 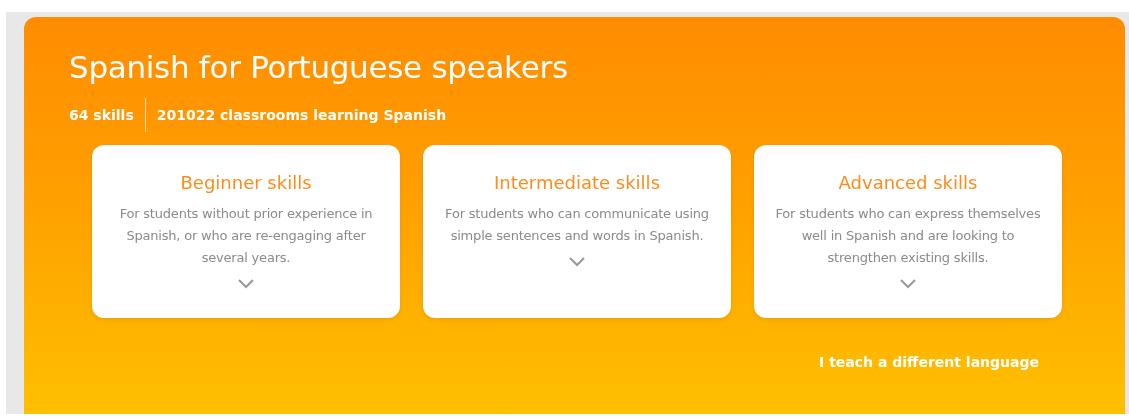 What do you see at coordinates (577, 225) in the screenshot?
I see `level-description: For students who can communicate using simple sentences and words in Spanish.` at bounding box center [577, 225].